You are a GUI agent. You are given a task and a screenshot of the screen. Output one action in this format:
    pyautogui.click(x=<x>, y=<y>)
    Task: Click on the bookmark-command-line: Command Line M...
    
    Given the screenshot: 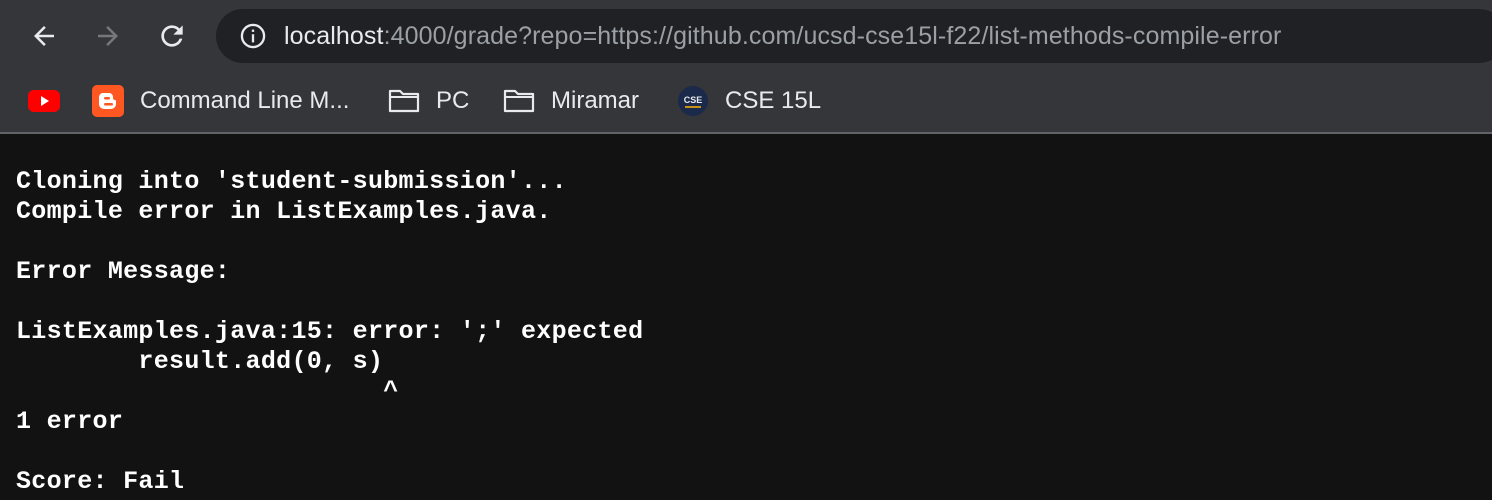 What is the action you would take?
    pyautogui.click(x=220, y=101)
    